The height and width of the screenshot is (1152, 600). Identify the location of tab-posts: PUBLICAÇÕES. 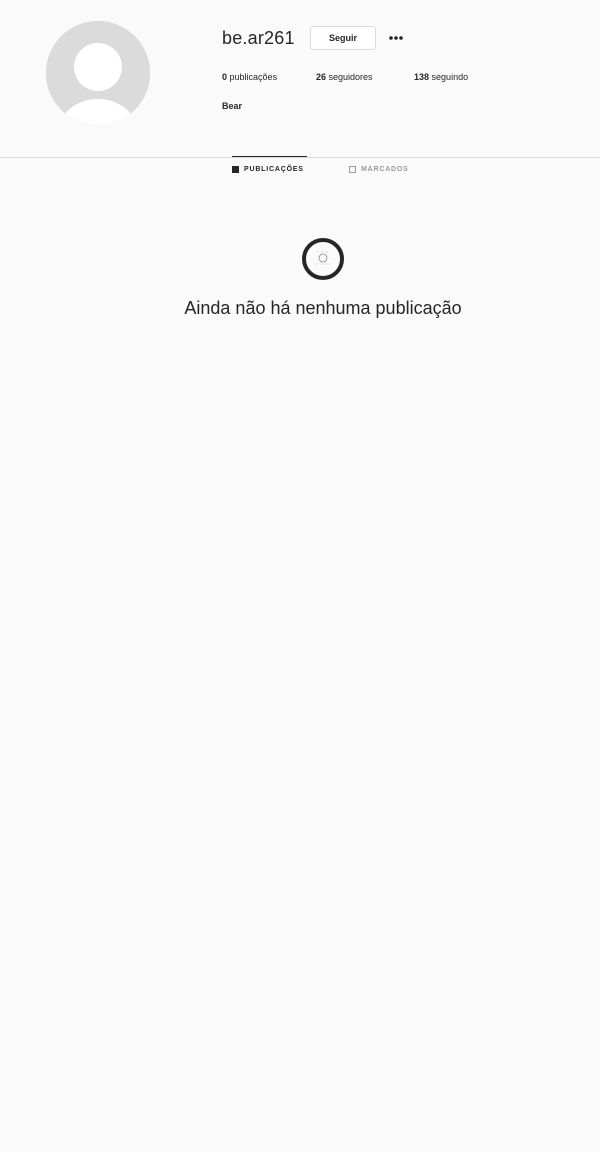
(269, 168).